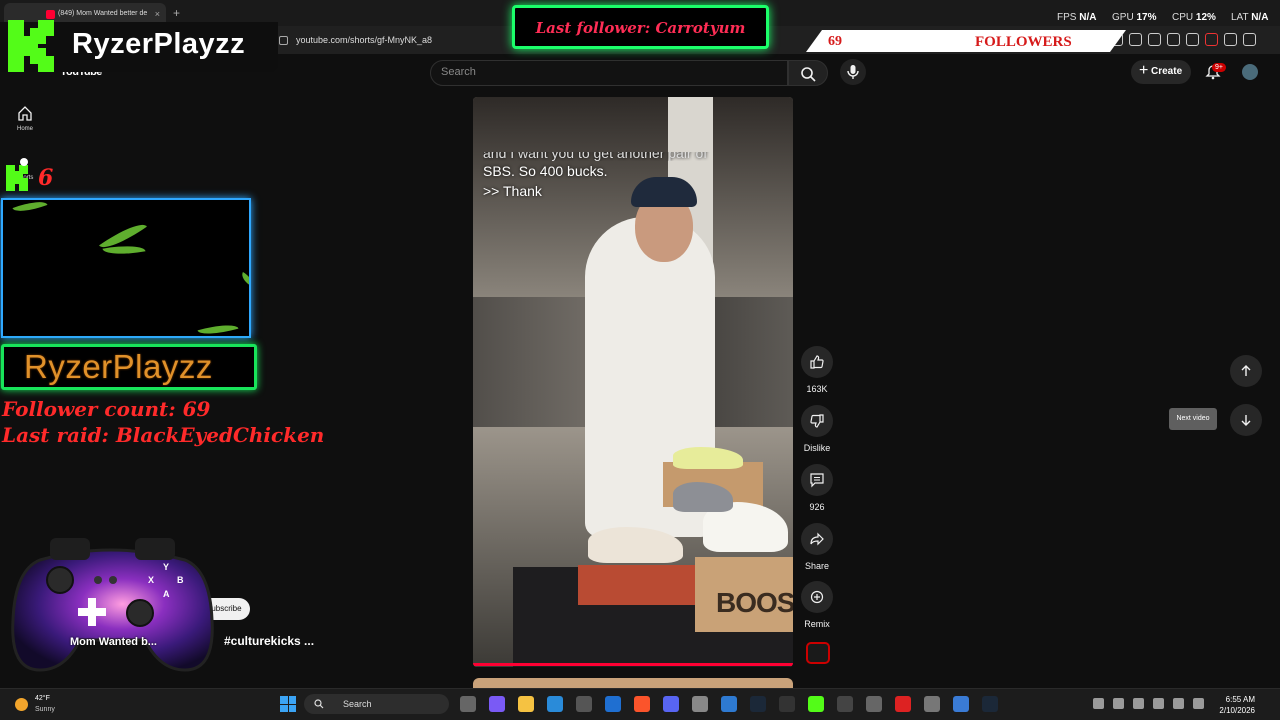  Describe the element at coordinates (1198, 703) in the screenshot. I see `volume-icon` at that location.